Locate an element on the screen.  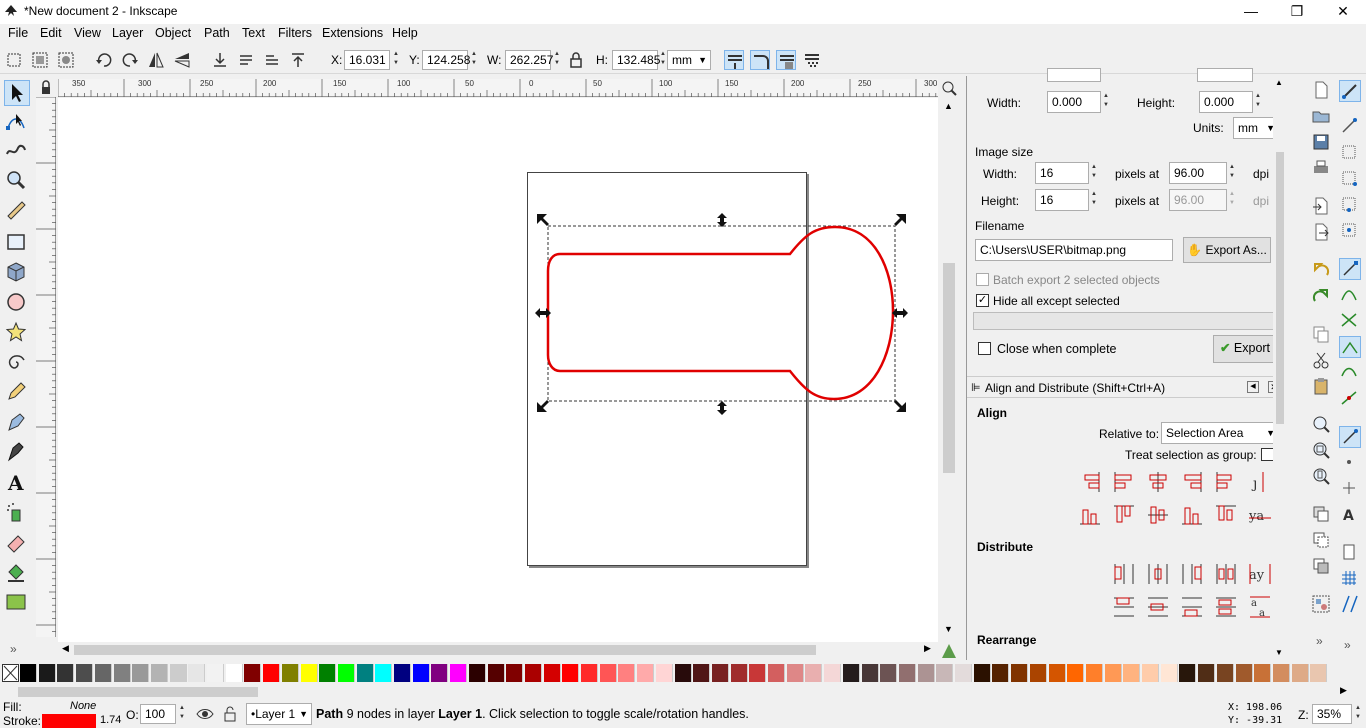
close-when-complete-checkbox is located at coordinates (984, 348).